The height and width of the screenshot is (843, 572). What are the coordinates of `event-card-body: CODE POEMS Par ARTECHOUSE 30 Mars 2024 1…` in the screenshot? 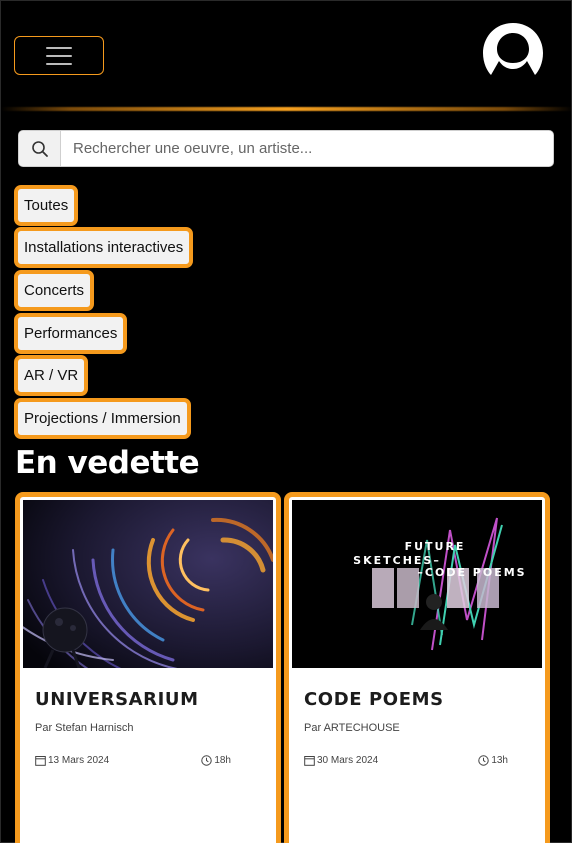 It's located at (417, 757).